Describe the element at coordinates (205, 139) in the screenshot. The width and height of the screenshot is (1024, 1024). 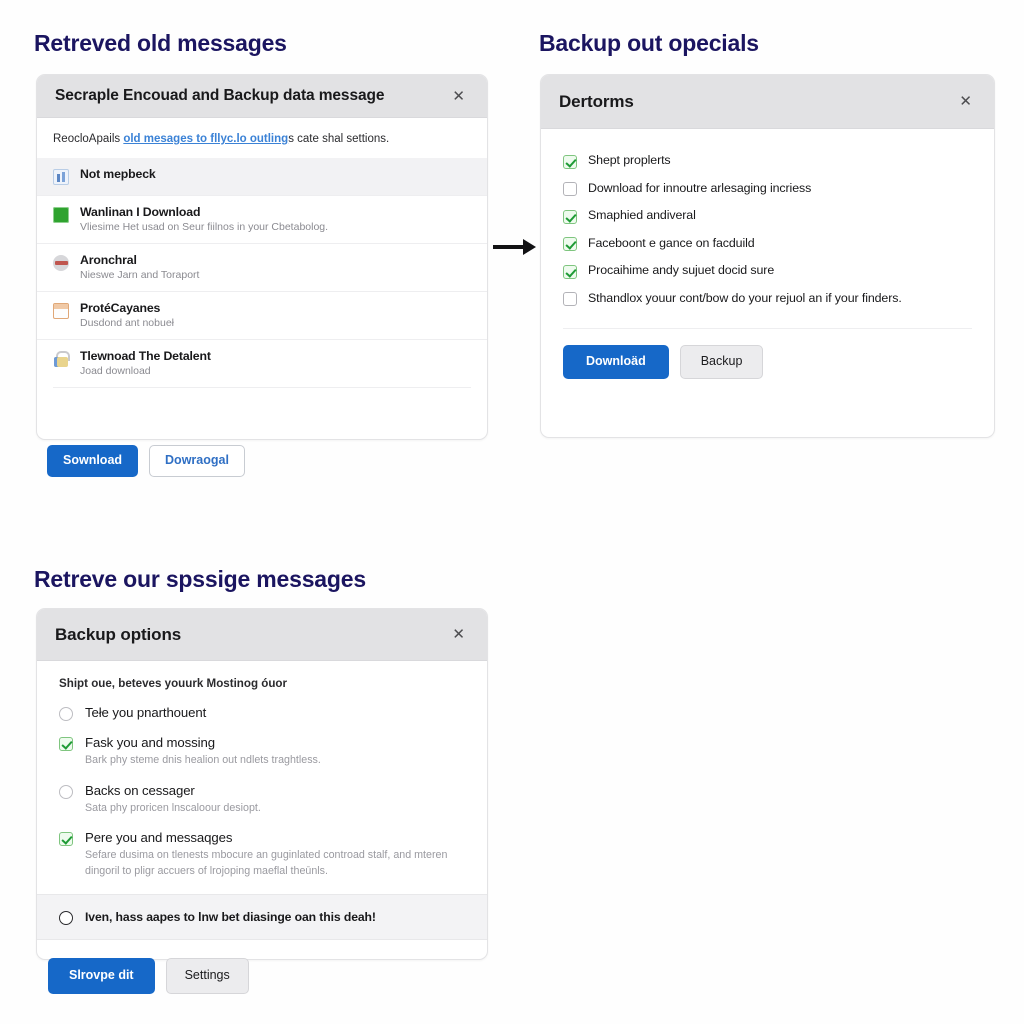
I see `intro-link: old mesages to fllyc.lo outling` at that location.